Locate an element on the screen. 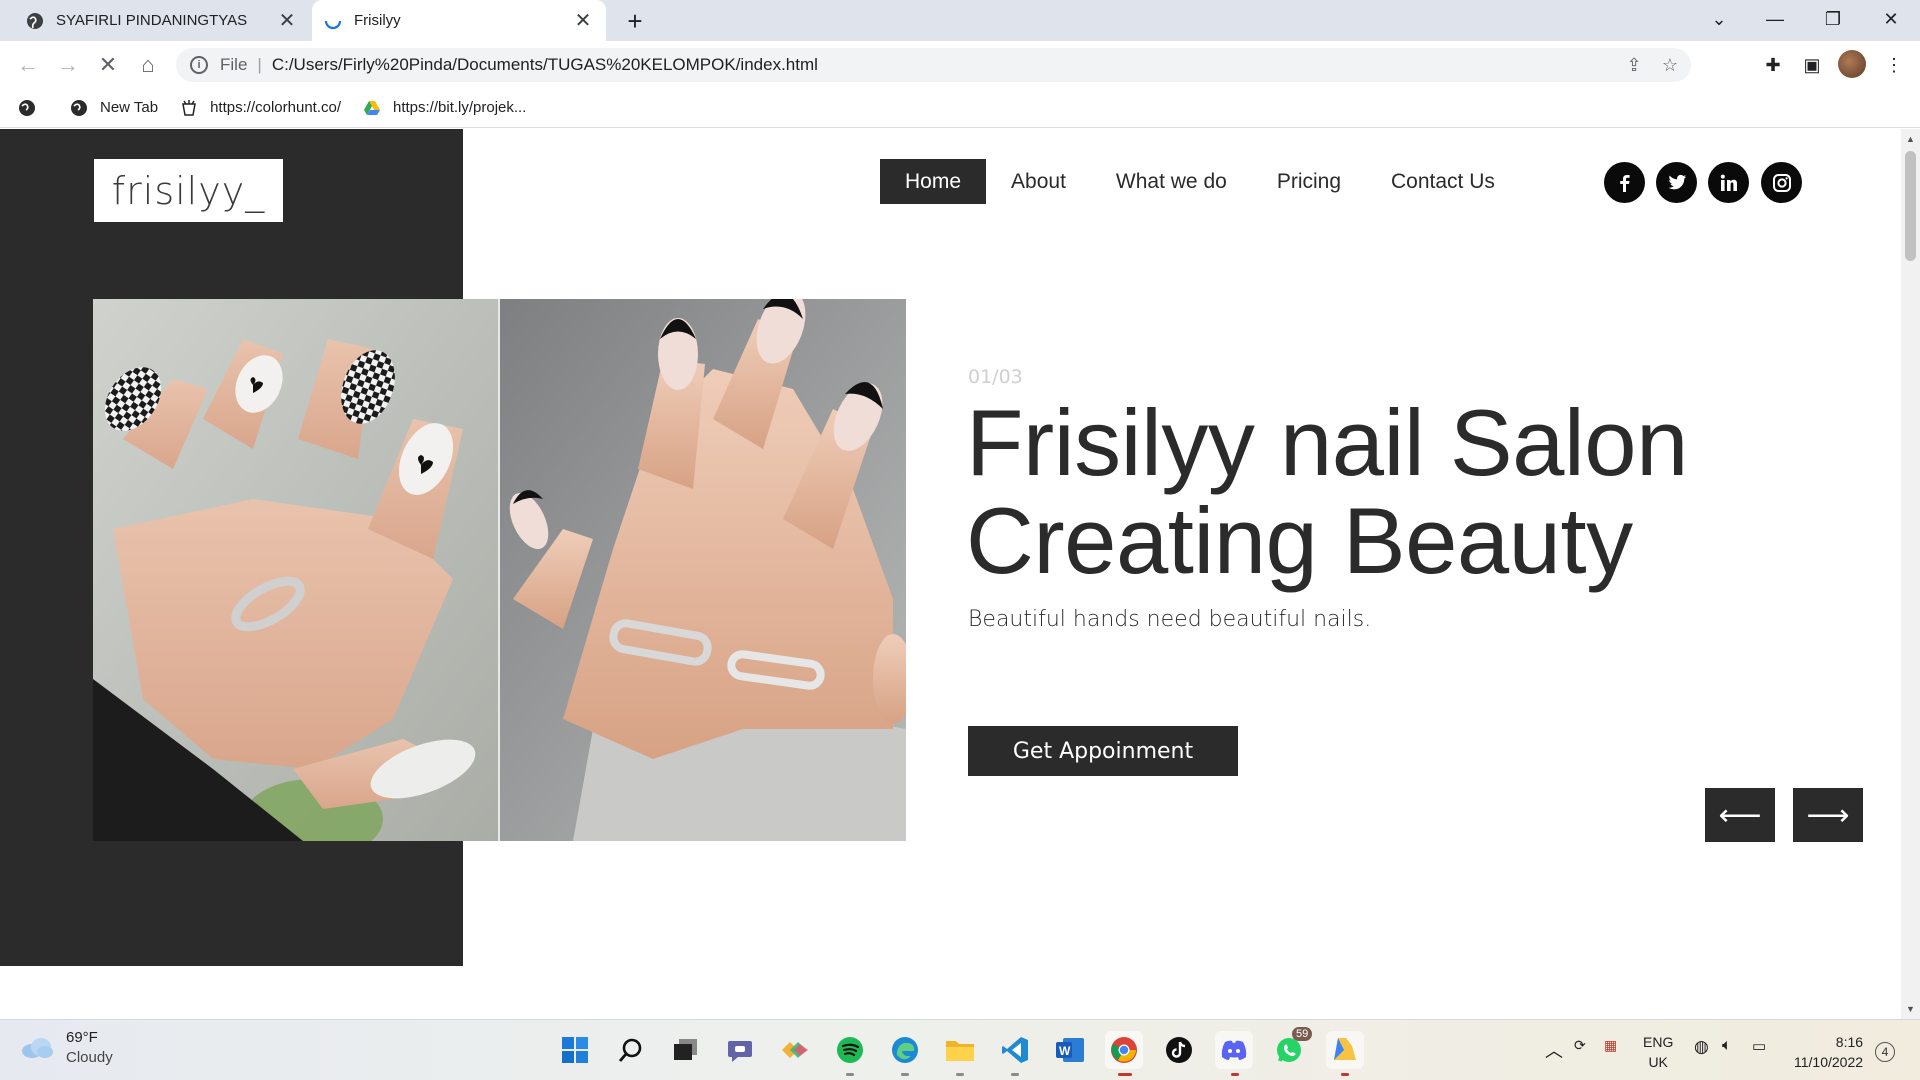  facebook-icon is located at coordinates (1624, 182).